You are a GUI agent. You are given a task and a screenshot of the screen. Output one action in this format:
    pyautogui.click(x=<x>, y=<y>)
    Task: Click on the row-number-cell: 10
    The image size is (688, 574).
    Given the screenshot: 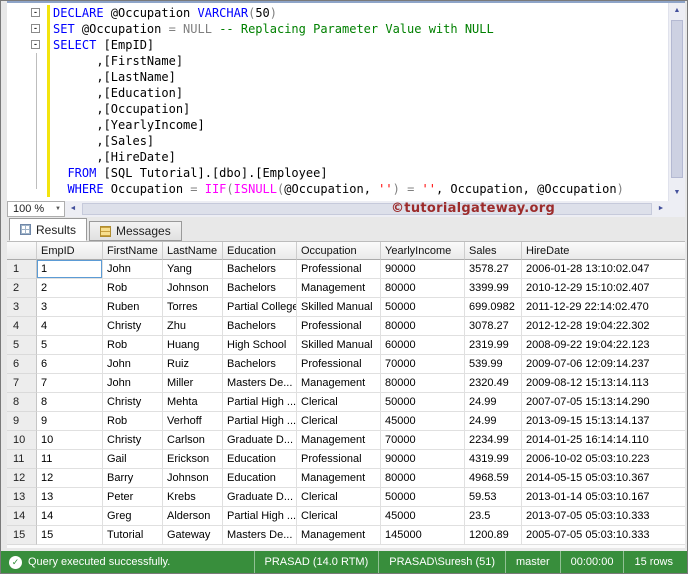 What is the action you would take?
    pyautogui.click(x=22, y=440)
    